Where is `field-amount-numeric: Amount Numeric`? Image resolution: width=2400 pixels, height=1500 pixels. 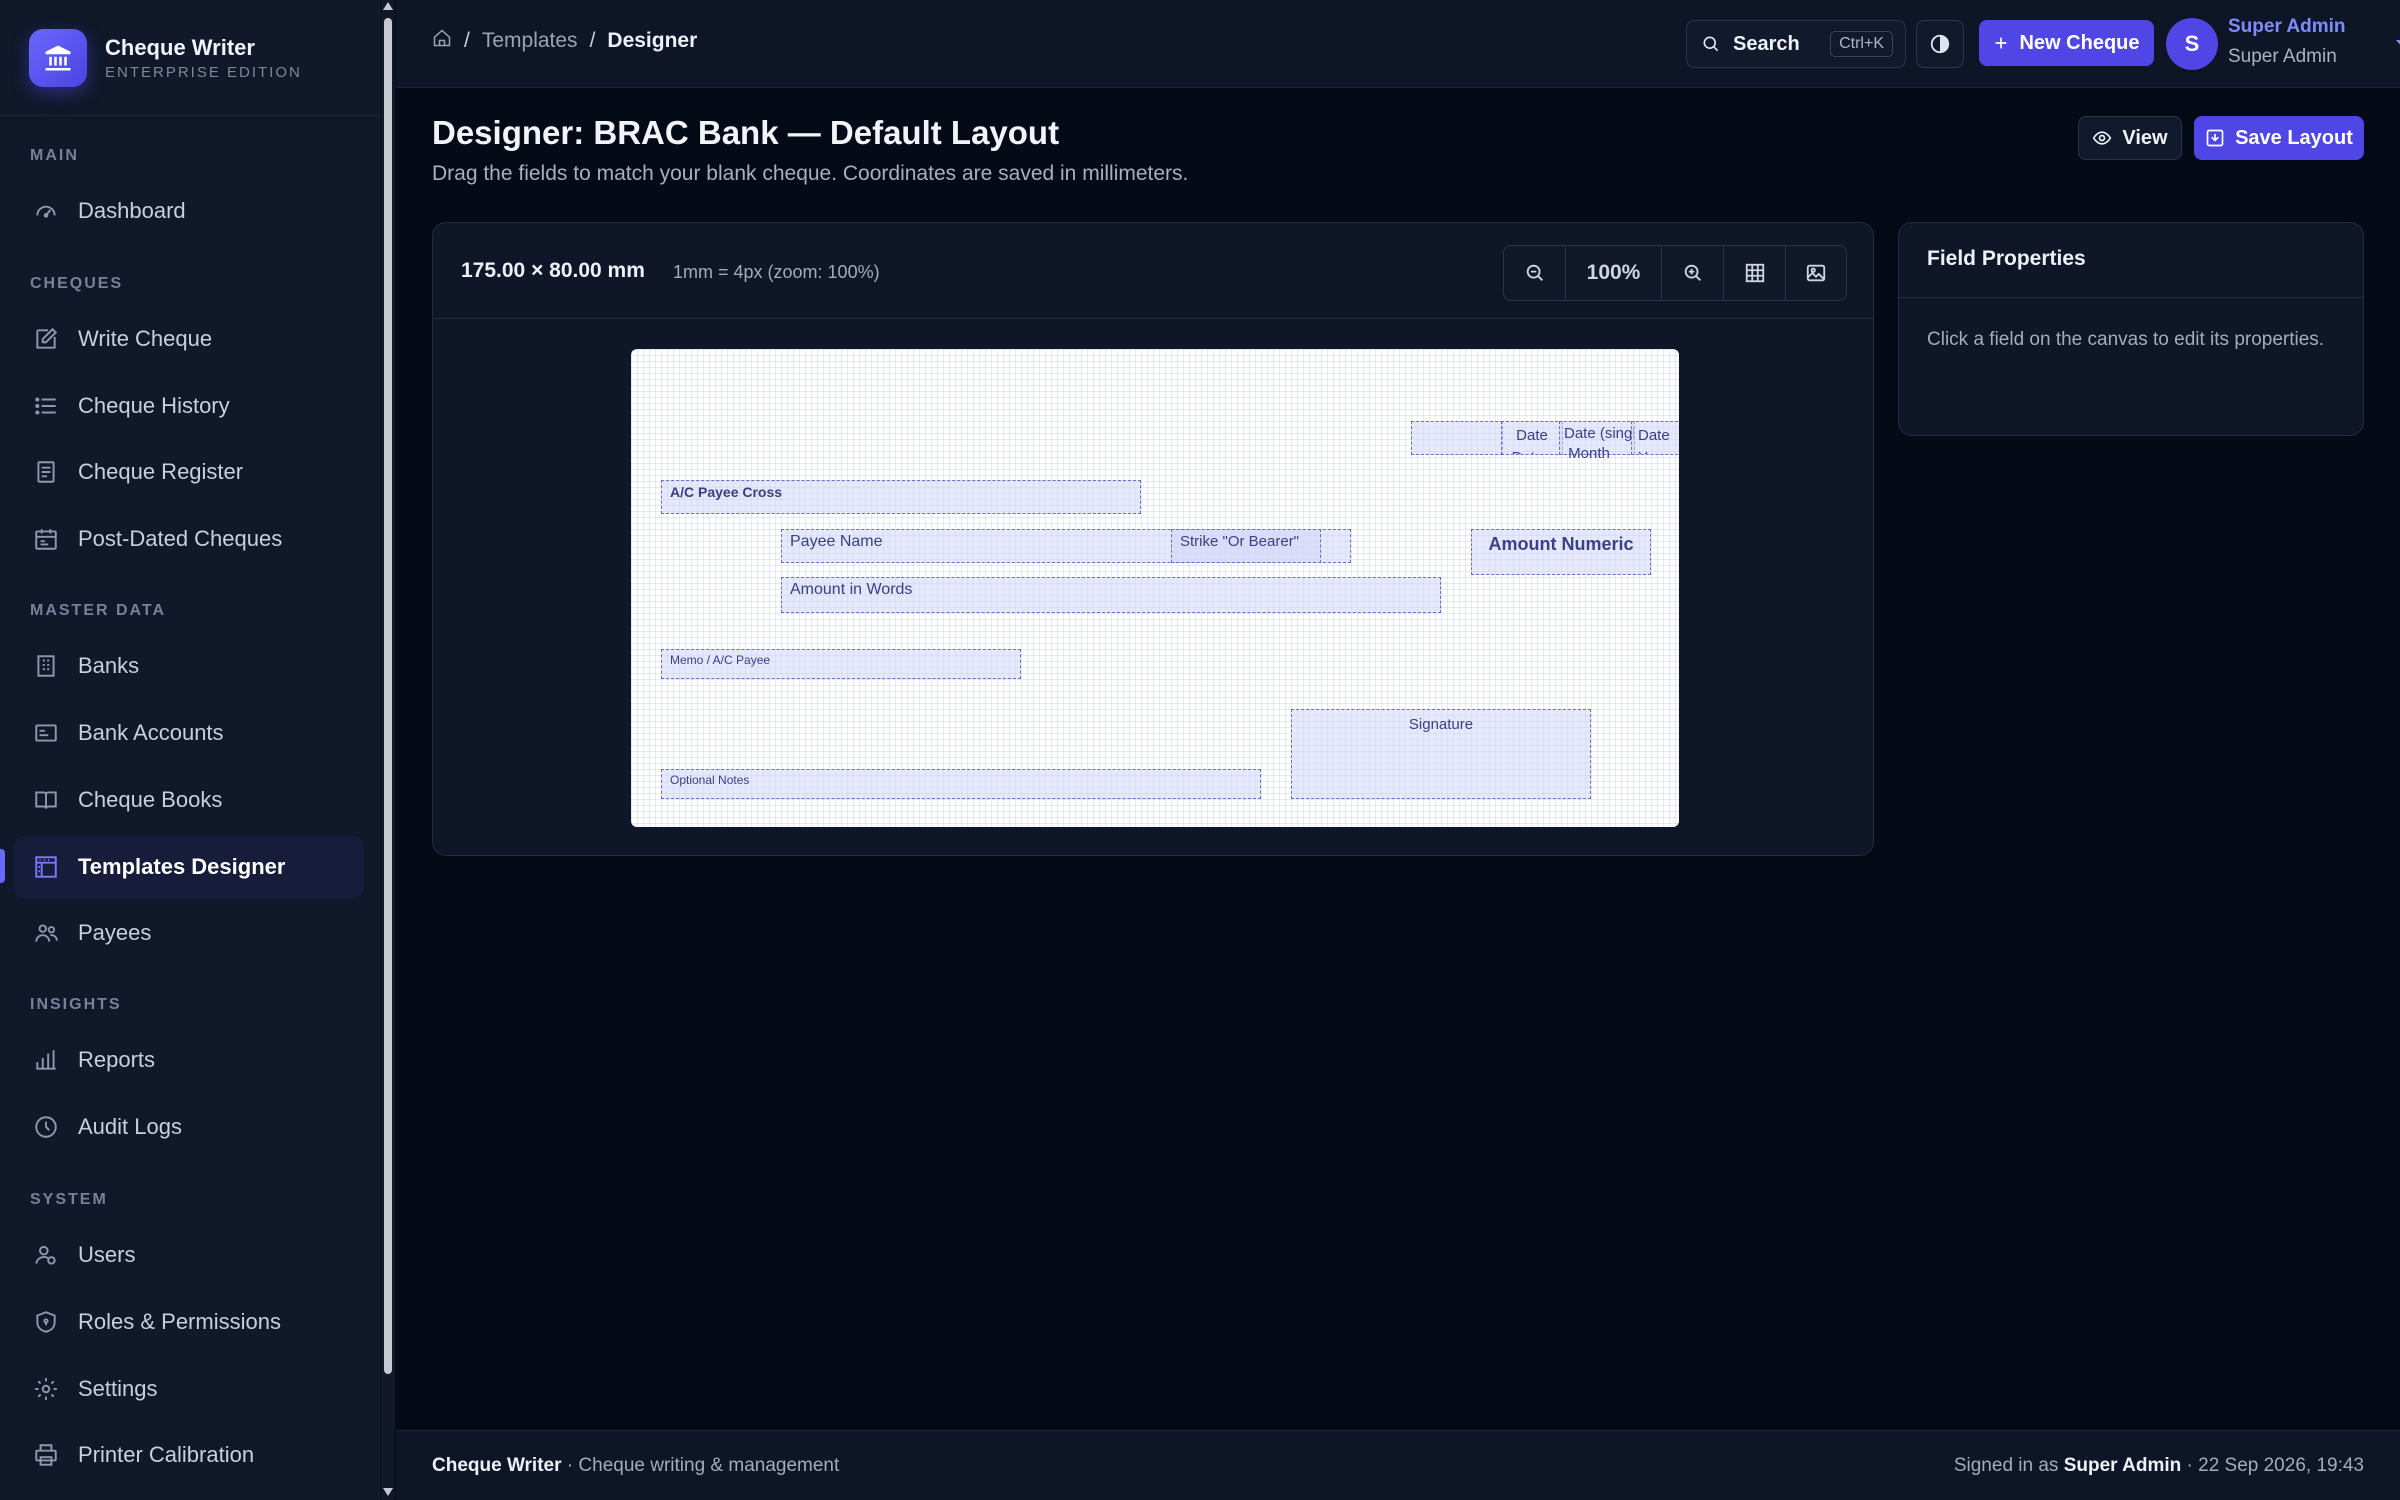 field-amount-numeric: Amount Numeric is located at coordinates (1561, 552).